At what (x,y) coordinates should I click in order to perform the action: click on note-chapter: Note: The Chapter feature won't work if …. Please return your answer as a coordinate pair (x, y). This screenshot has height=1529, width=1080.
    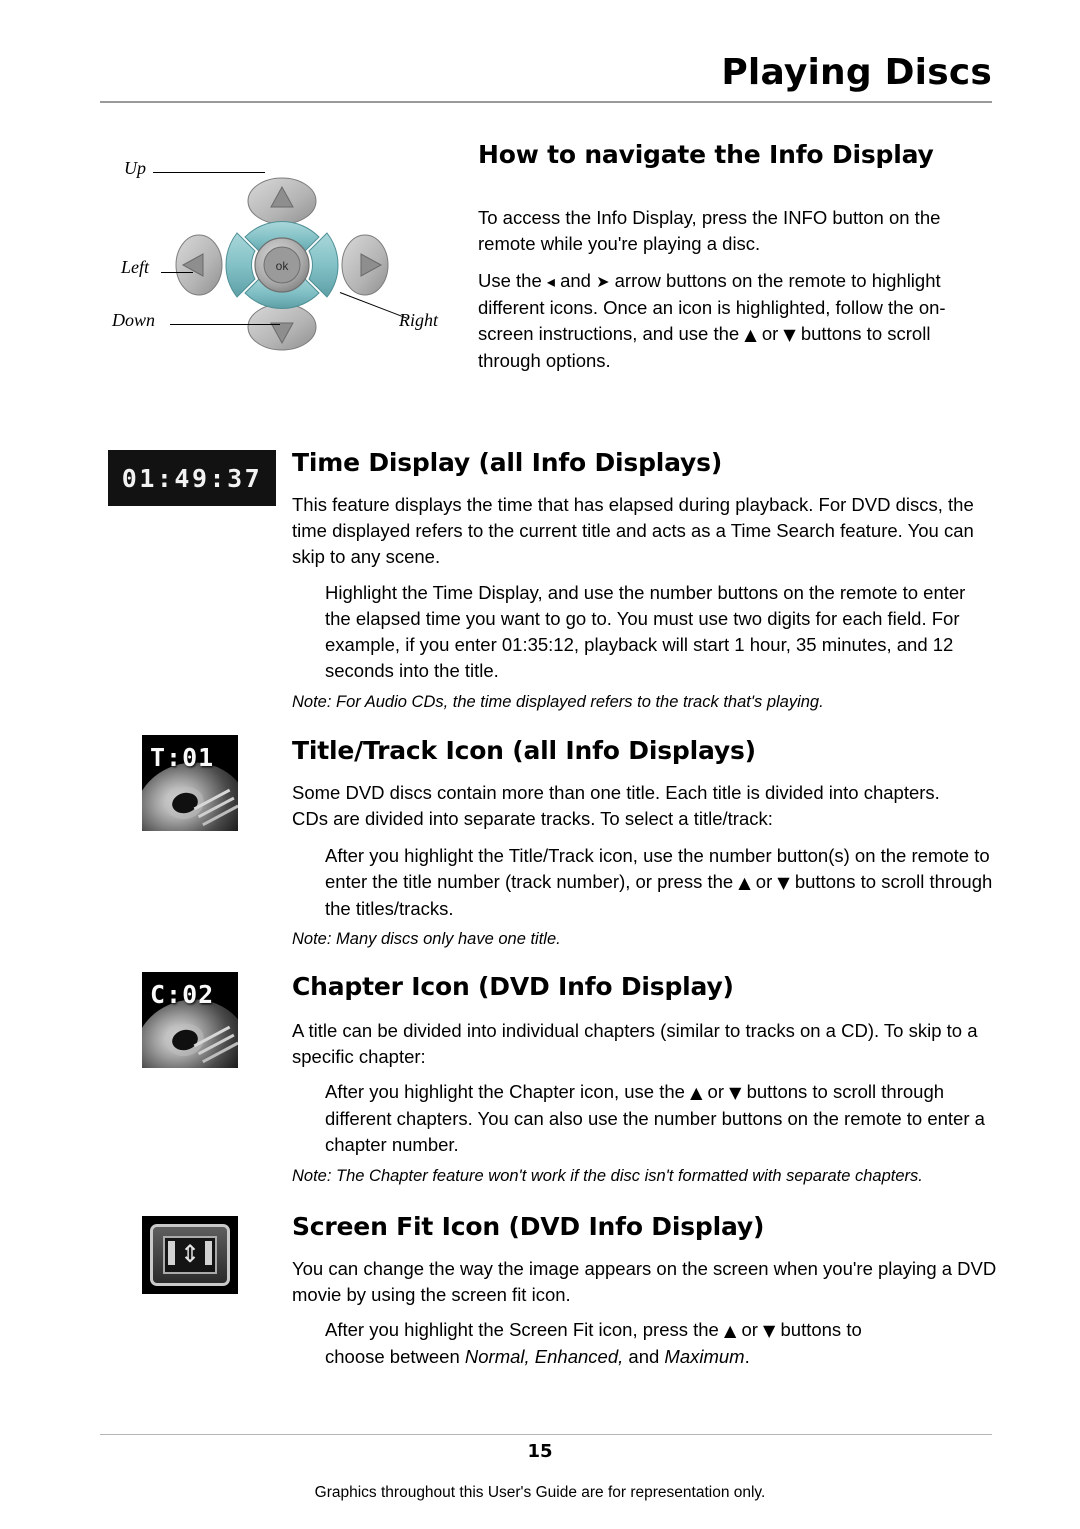
    Looking at the image, I should click on (607, 1176).